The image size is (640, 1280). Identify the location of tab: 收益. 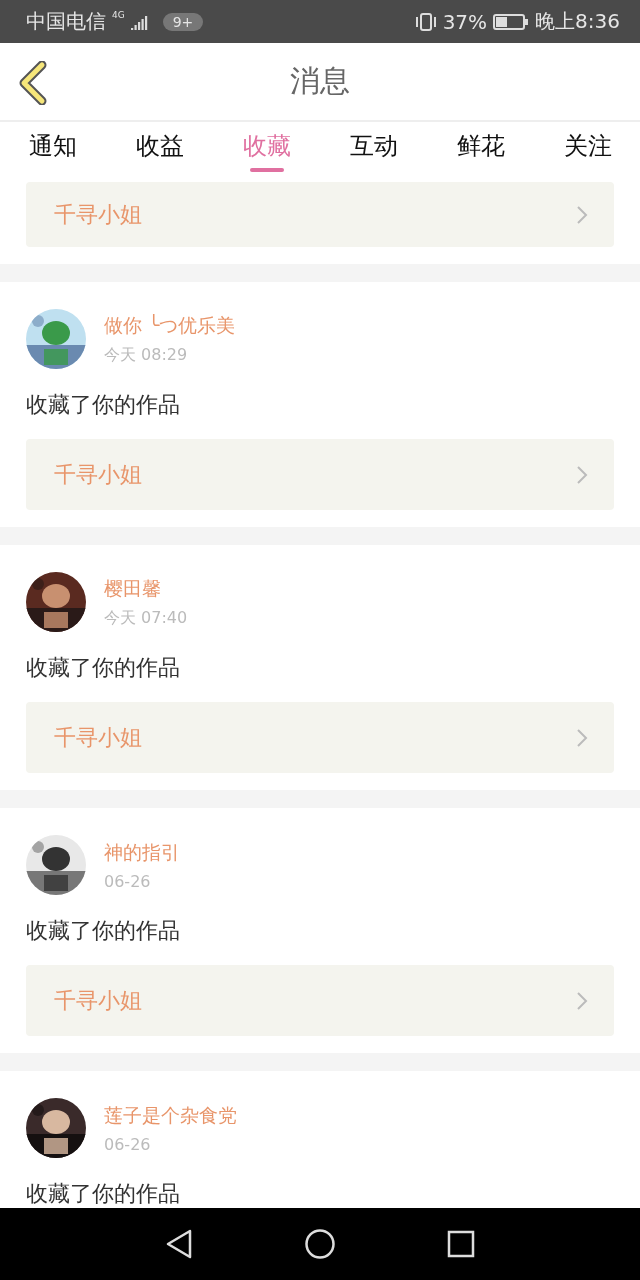
(159, 151).